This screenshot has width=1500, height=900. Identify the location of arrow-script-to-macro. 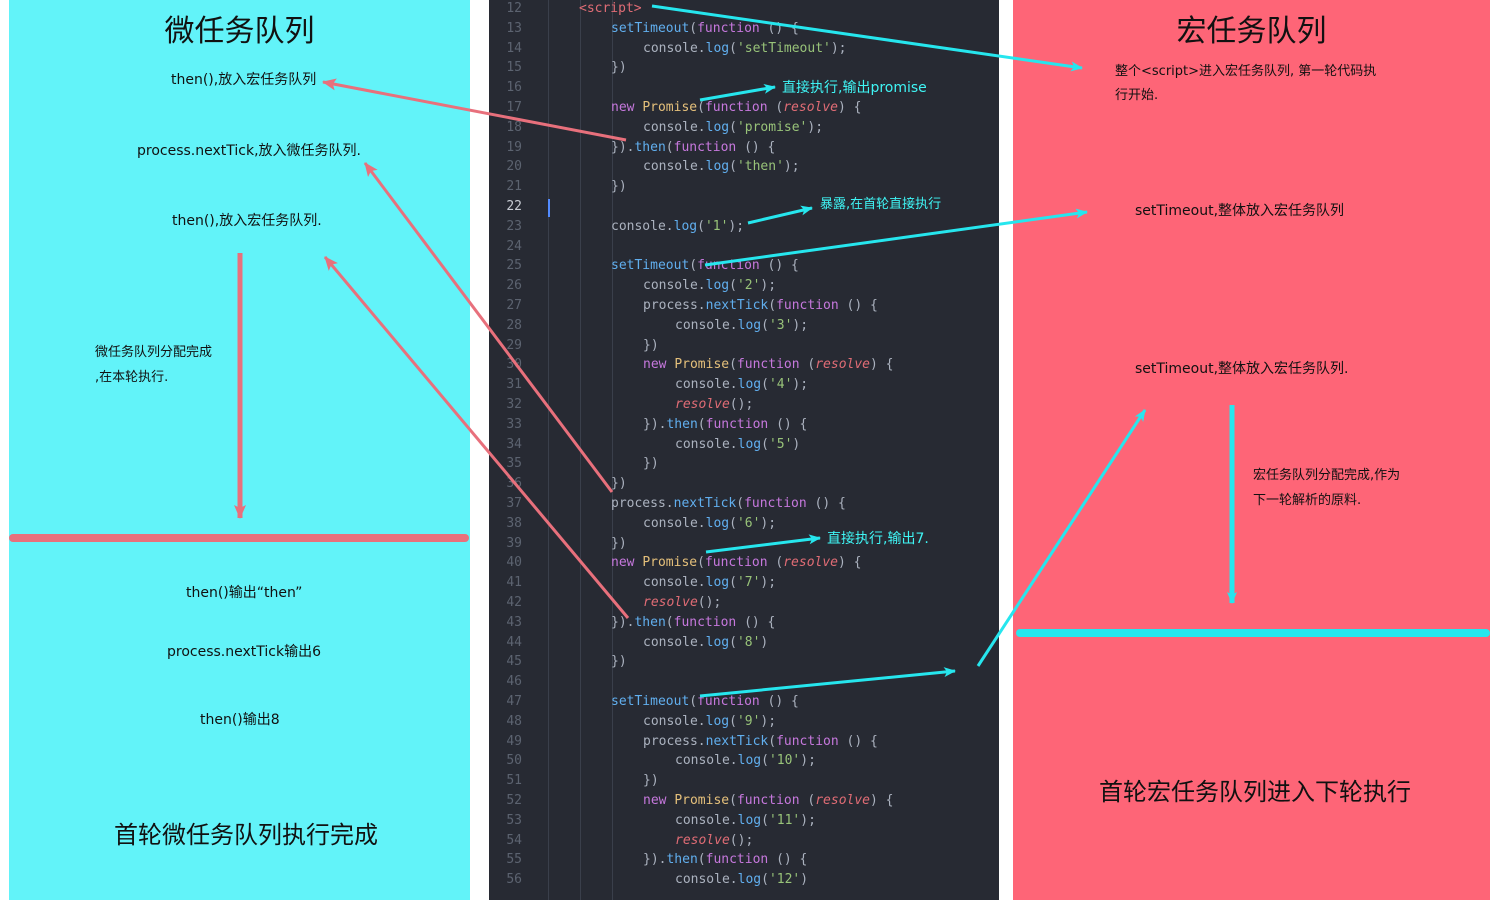
(867, 38).